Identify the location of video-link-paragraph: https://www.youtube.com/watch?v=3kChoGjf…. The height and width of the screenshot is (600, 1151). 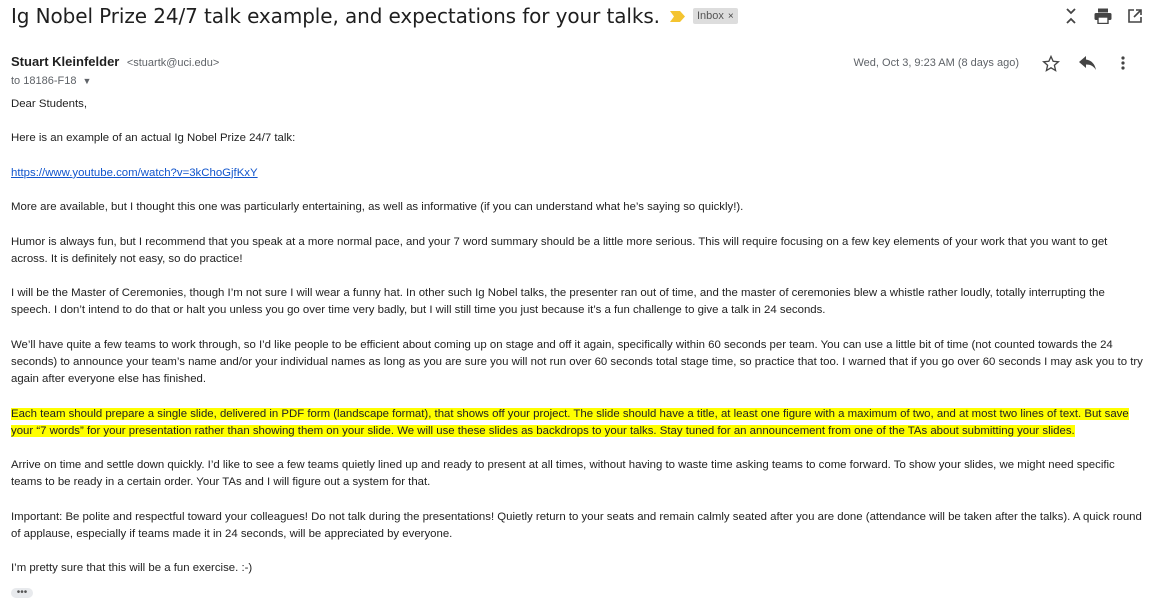
(578, 173).